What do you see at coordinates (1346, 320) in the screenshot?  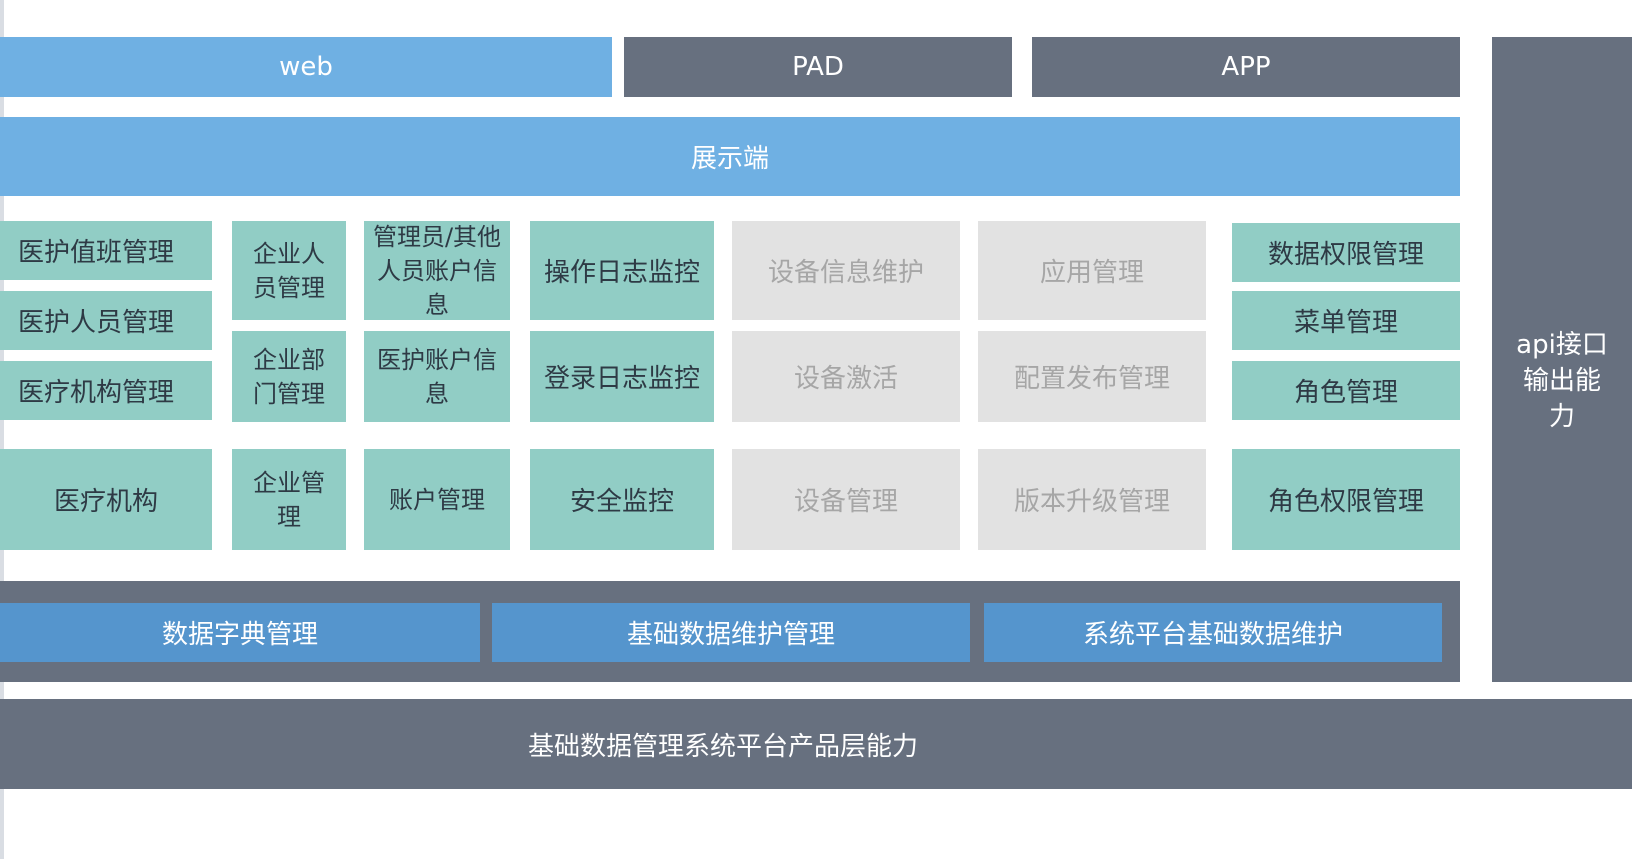 I see `module-c7-2: 菜单管理` at bounding box center [1346, 320].